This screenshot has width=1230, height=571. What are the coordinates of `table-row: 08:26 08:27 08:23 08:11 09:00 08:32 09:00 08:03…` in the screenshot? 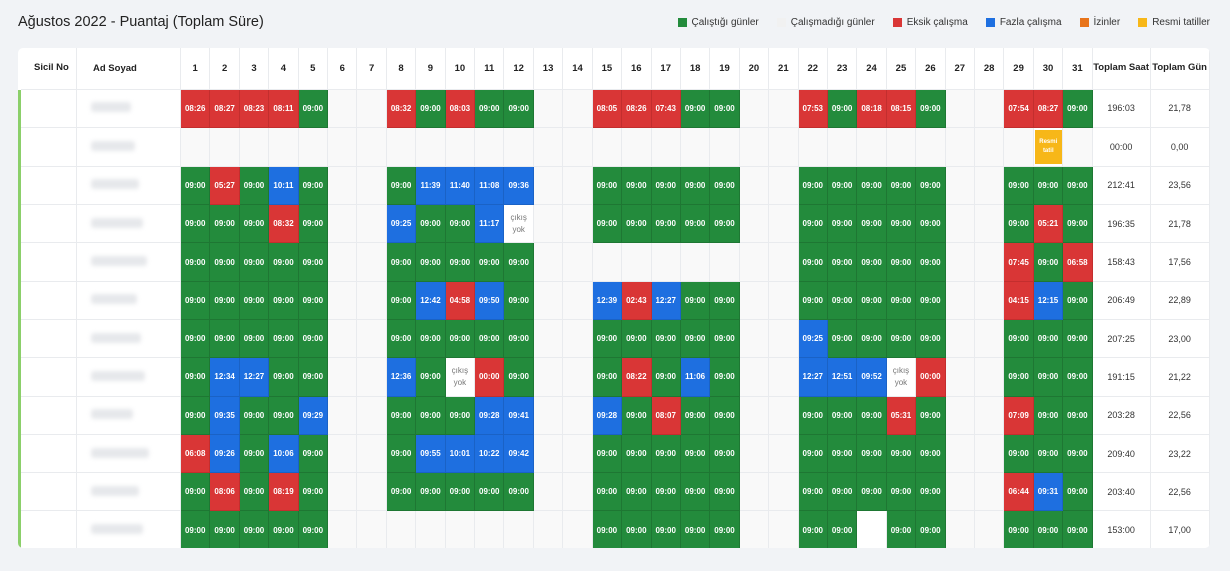 It's located at (614, 108).